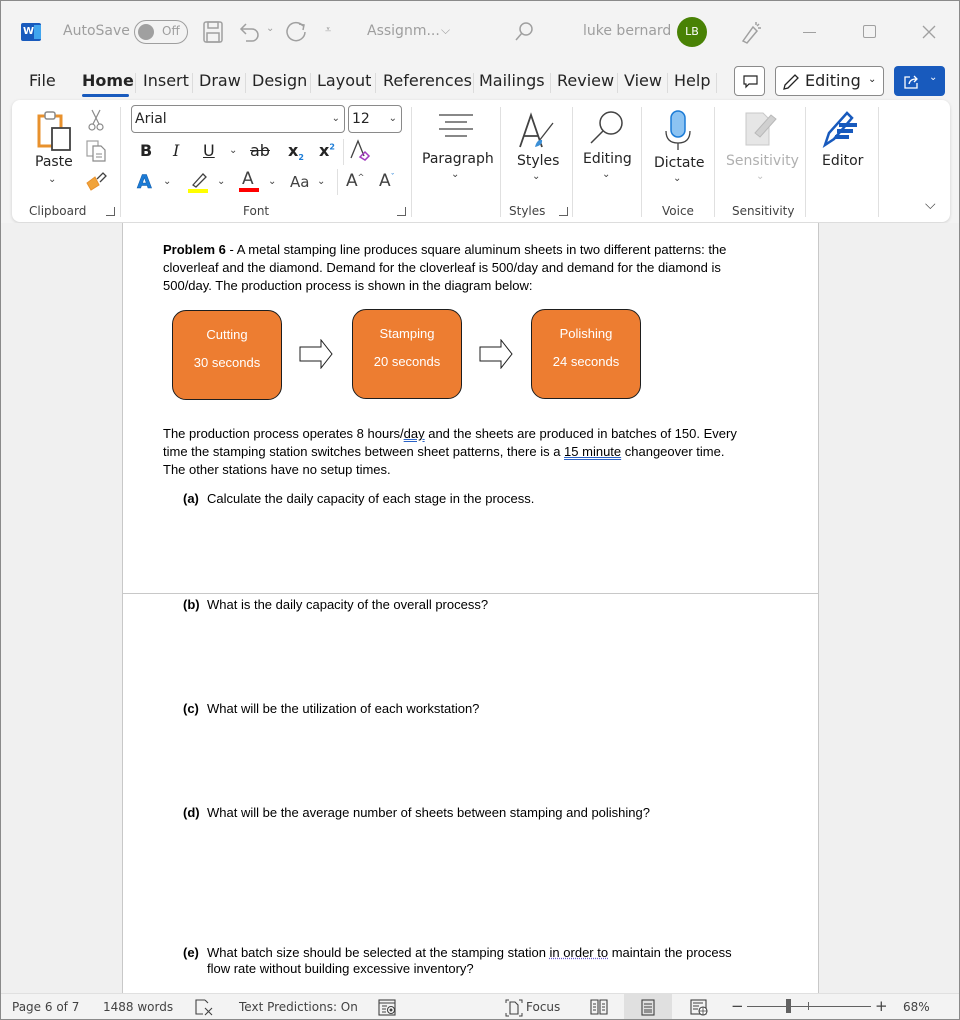 The height and width of the screenshot is (1020, 960). Describe the element at coordinates (643, 80) in the screenshot. I see `tab-view: View` at that location.